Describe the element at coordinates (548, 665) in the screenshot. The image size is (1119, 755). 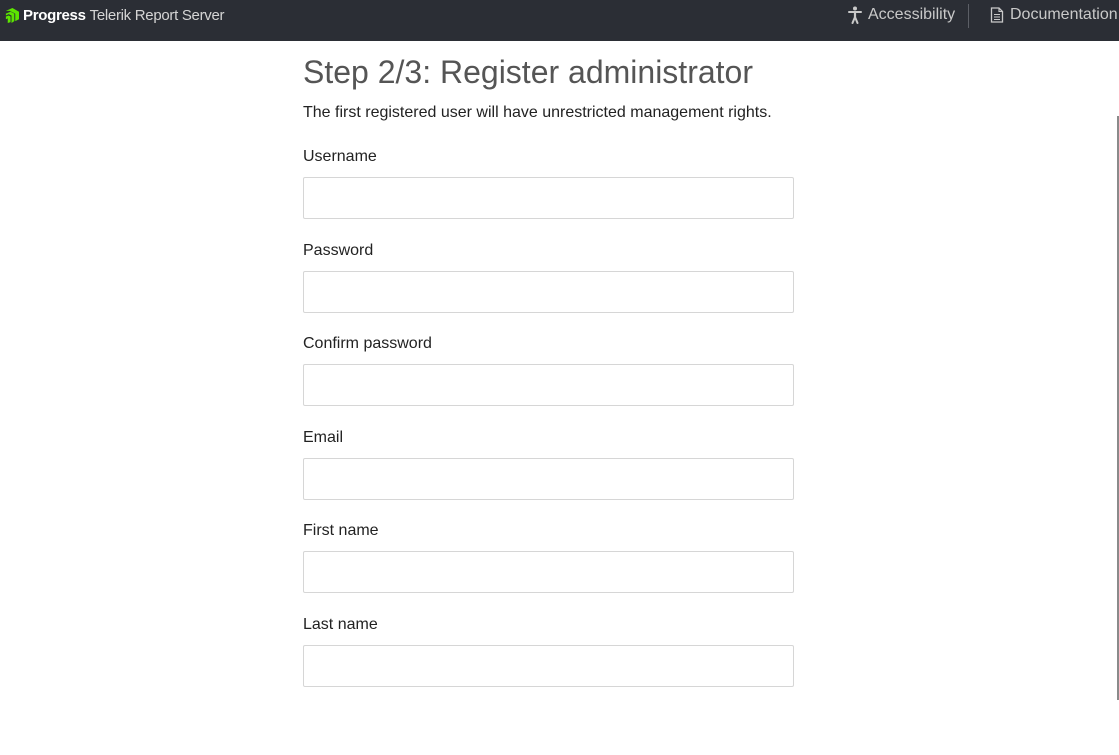
I see `last-name-input` at that location.